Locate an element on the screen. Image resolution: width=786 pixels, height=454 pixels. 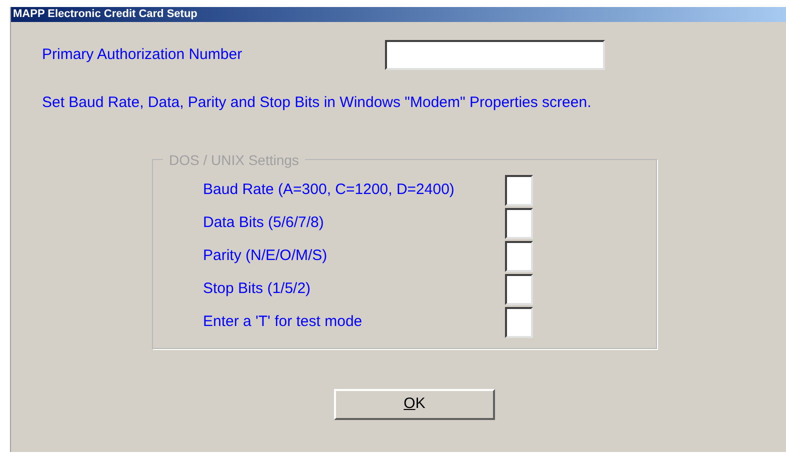
setting-label: Data Bits (5/6/7/8) is located at coordinates (263, 222).